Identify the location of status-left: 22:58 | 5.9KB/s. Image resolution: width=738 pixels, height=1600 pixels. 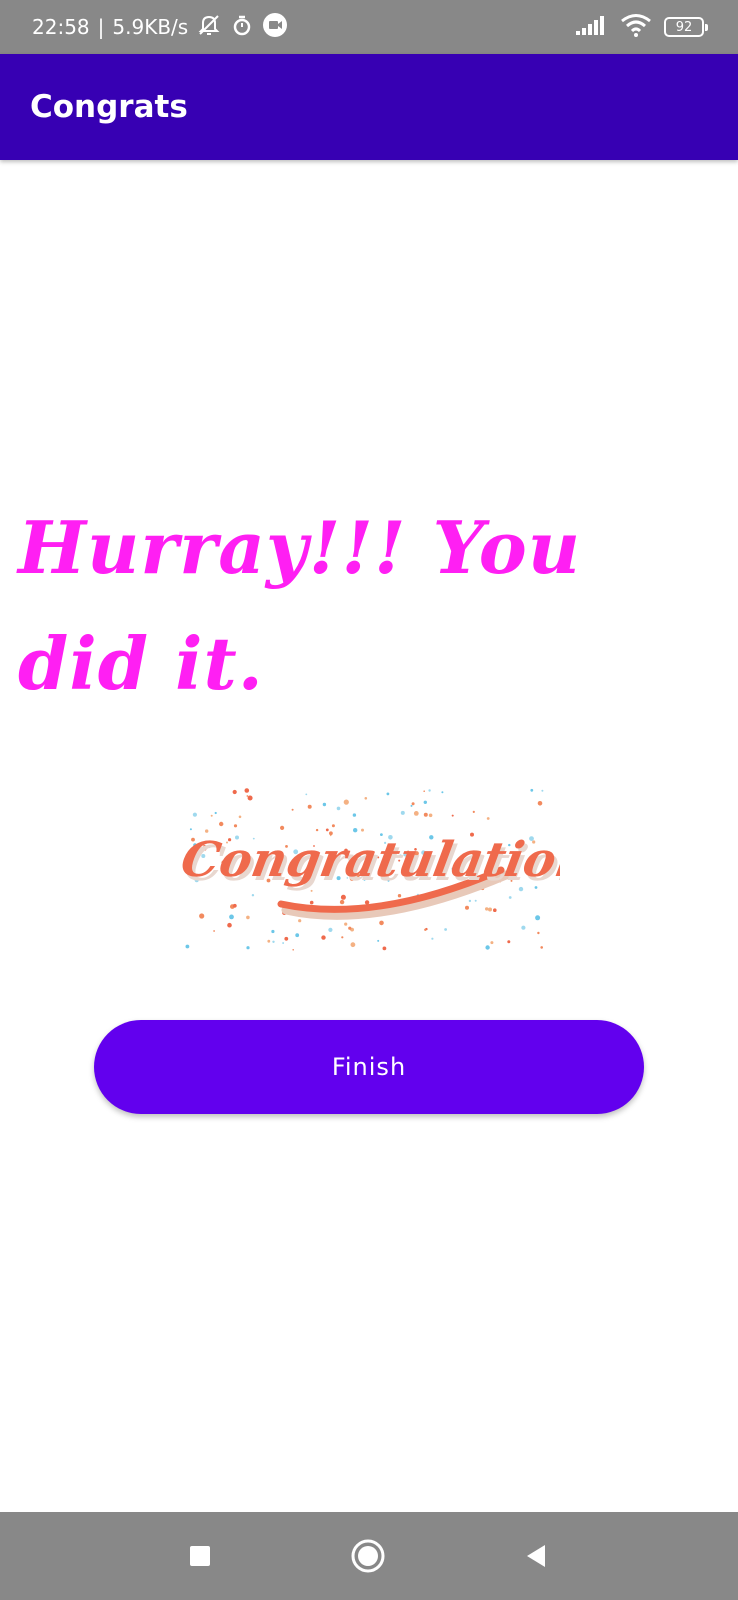
(160, 27).